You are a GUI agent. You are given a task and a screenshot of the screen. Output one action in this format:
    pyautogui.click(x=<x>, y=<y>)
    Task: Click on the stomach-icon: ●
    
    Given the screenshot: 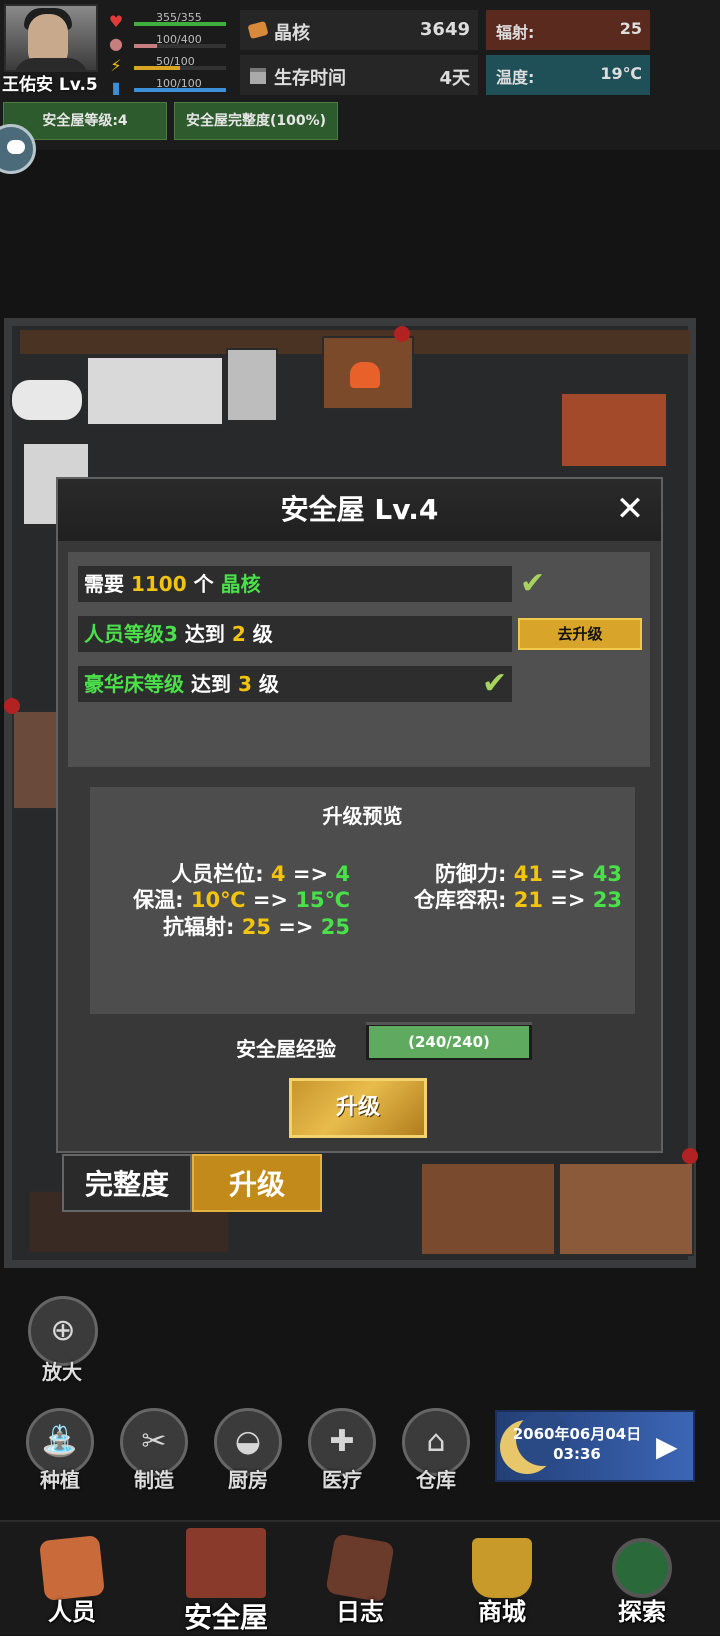 What is the action you would take?
    pyautogui.click(x=116, y=43)
    